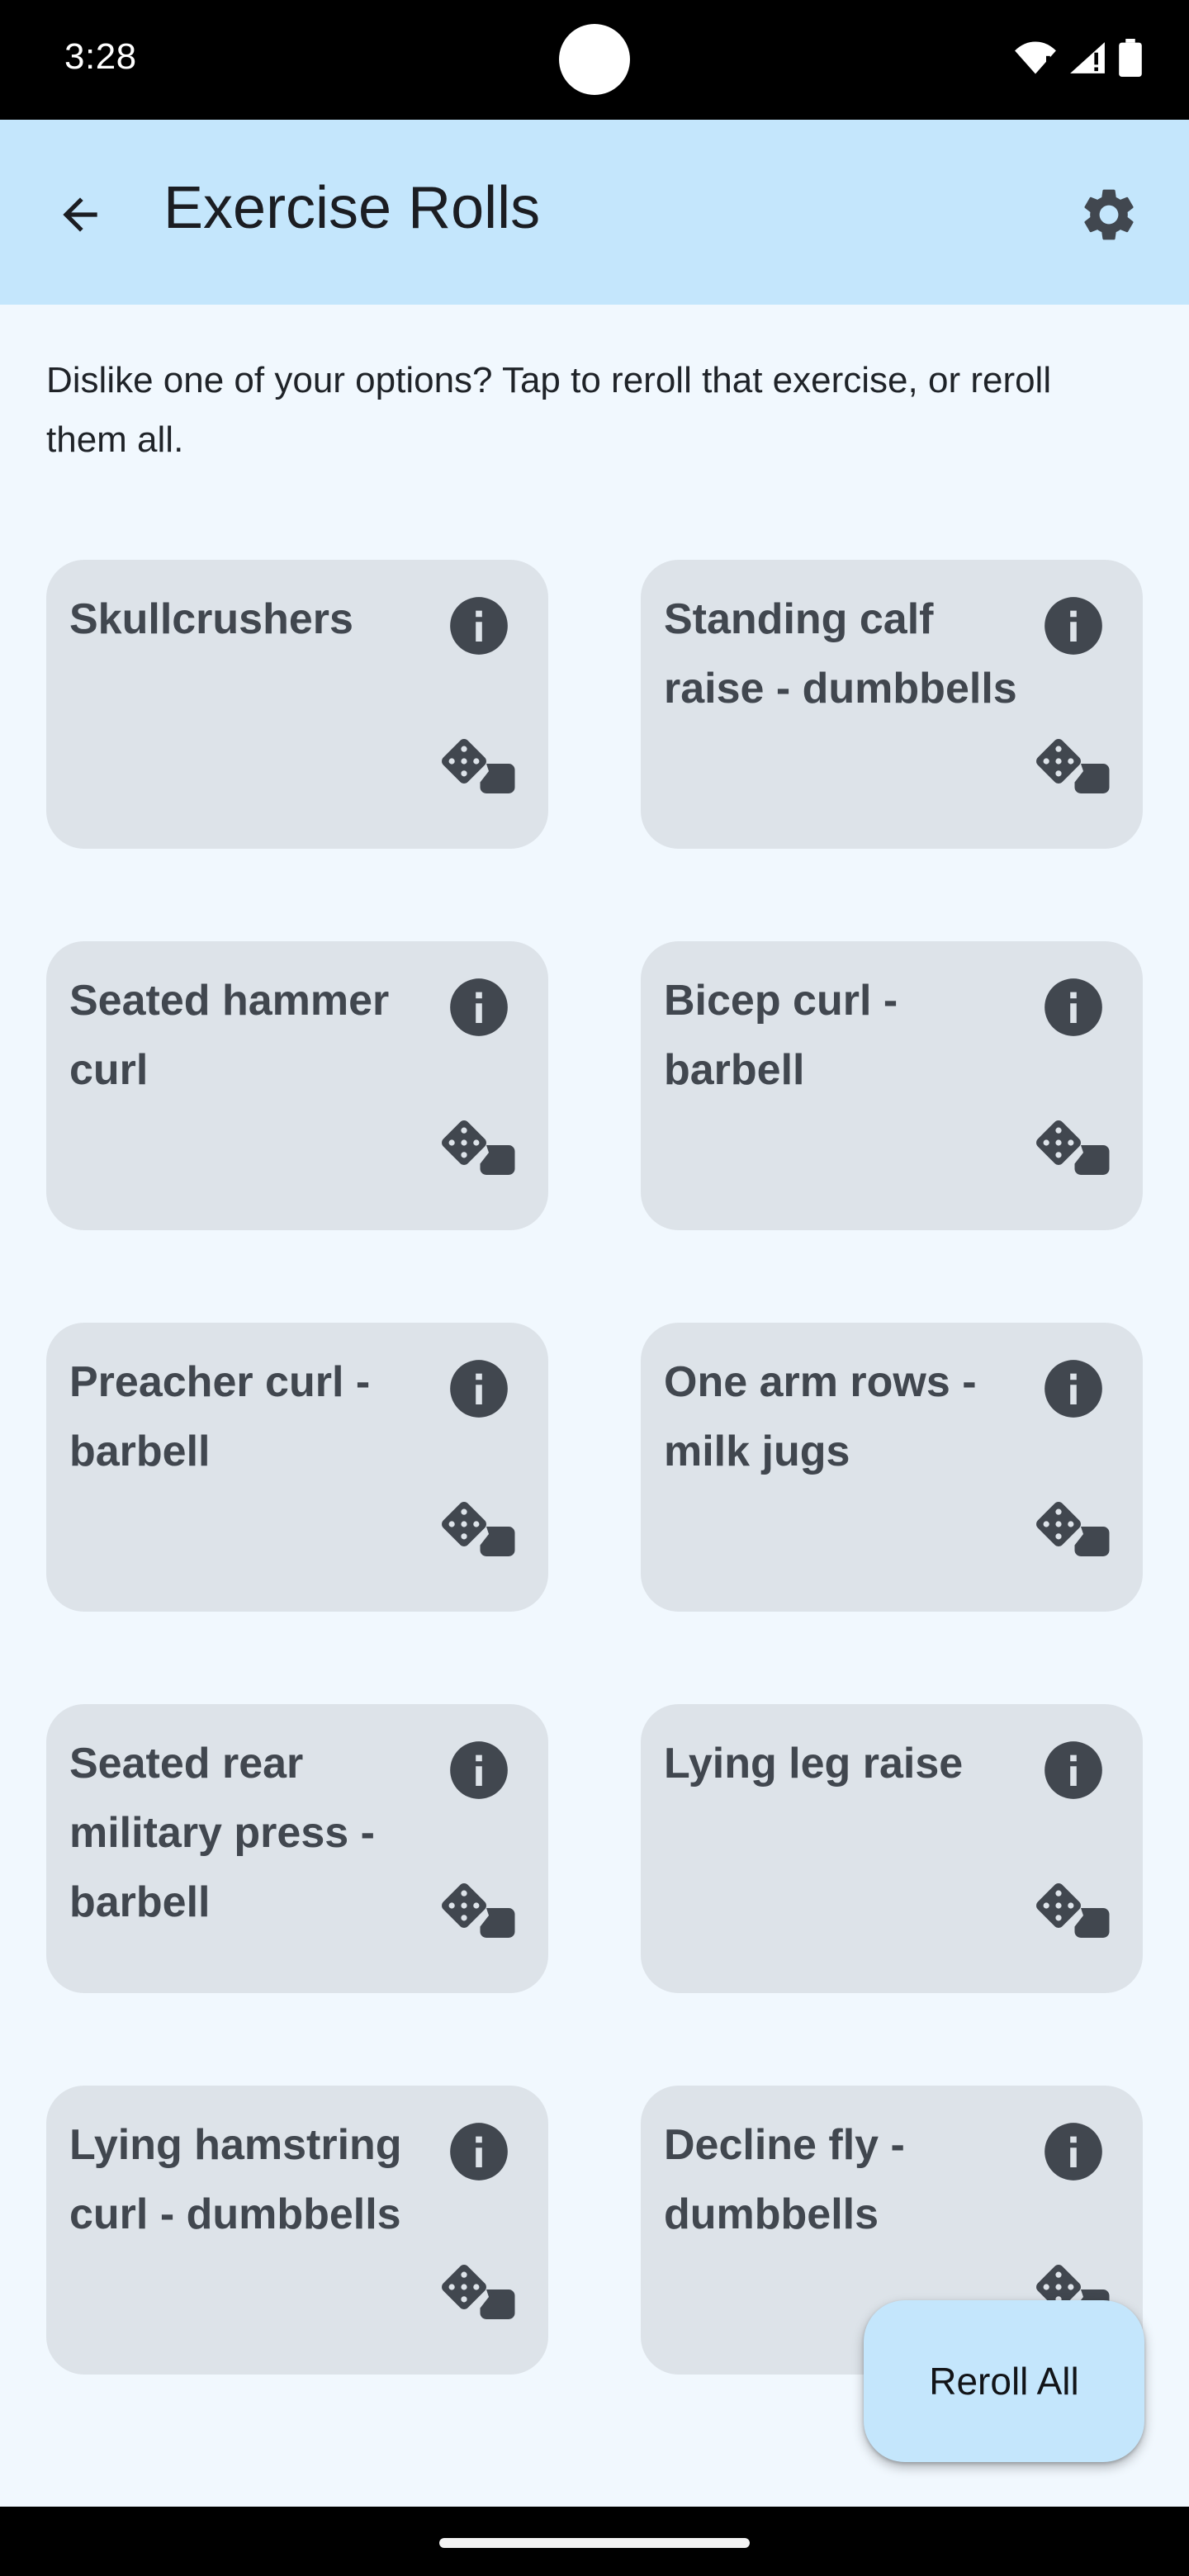  I want to click on page-title: Exercise Rolls, so click(352, 208).